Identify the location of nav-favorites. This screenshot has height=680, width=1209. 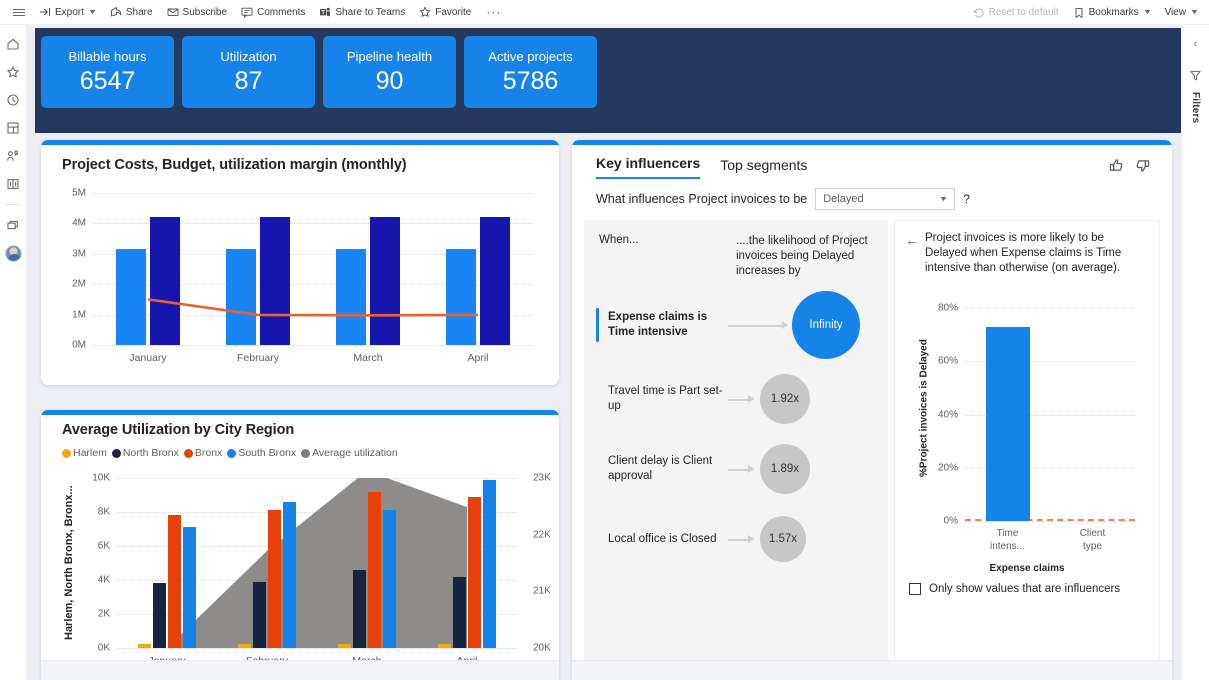
(13, 72).